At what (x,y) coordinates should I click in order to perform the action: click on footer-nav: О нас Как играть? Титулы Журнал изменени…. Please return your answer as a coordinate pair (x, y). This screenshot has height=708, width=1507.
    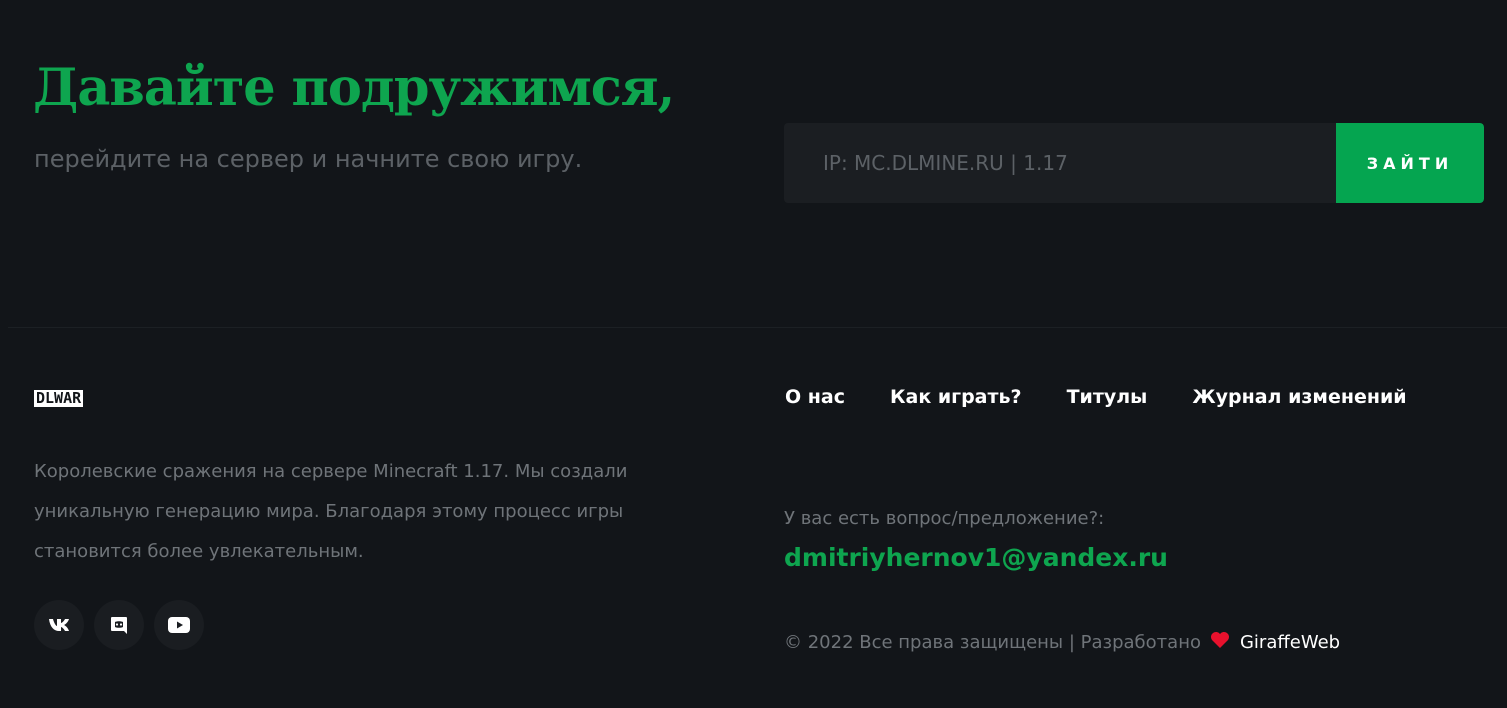
    Looking at the image, I should click on (1096, 397).